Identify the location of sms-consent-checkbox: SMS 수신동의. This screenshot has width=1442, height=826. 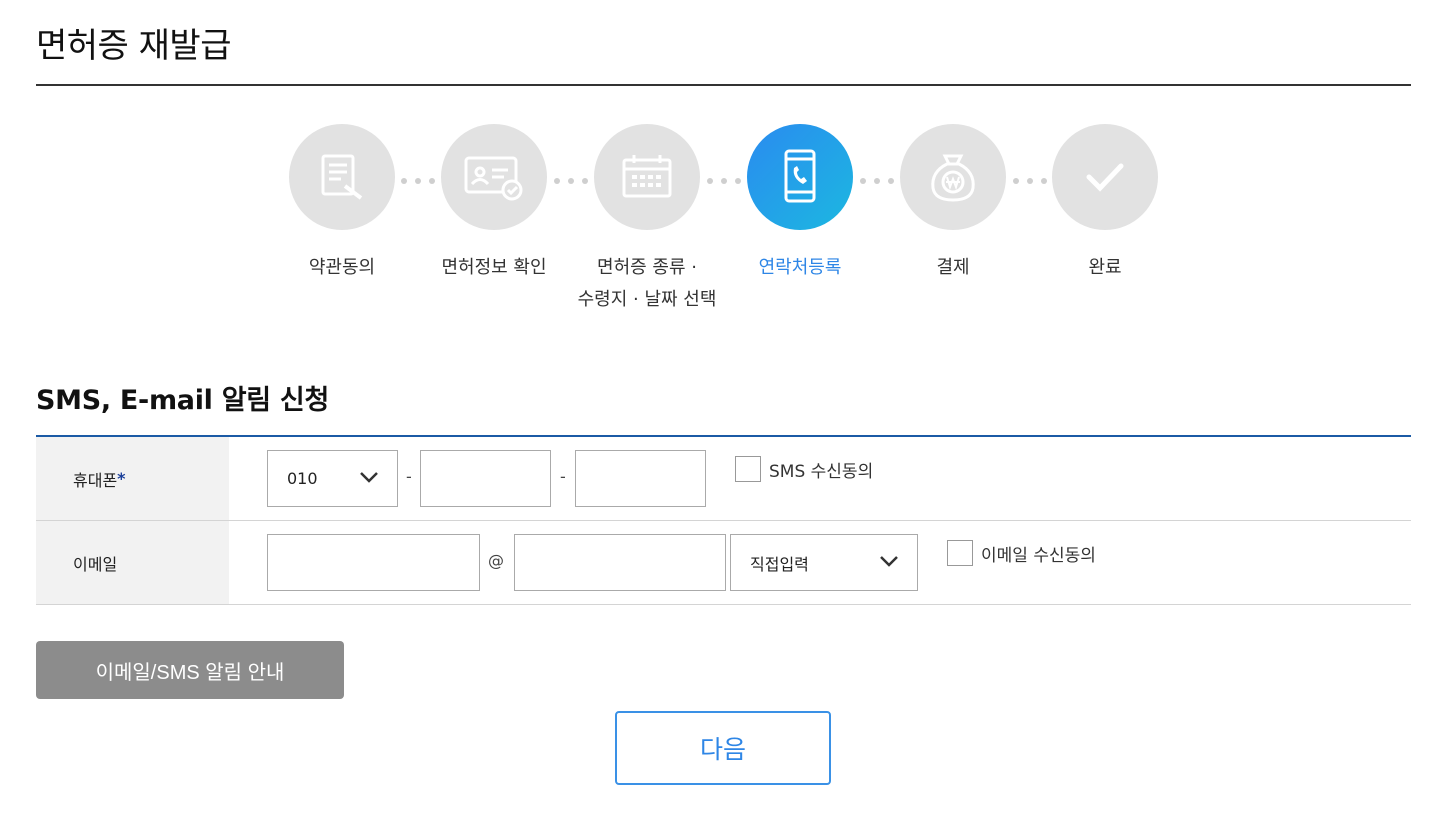
(804, 469).